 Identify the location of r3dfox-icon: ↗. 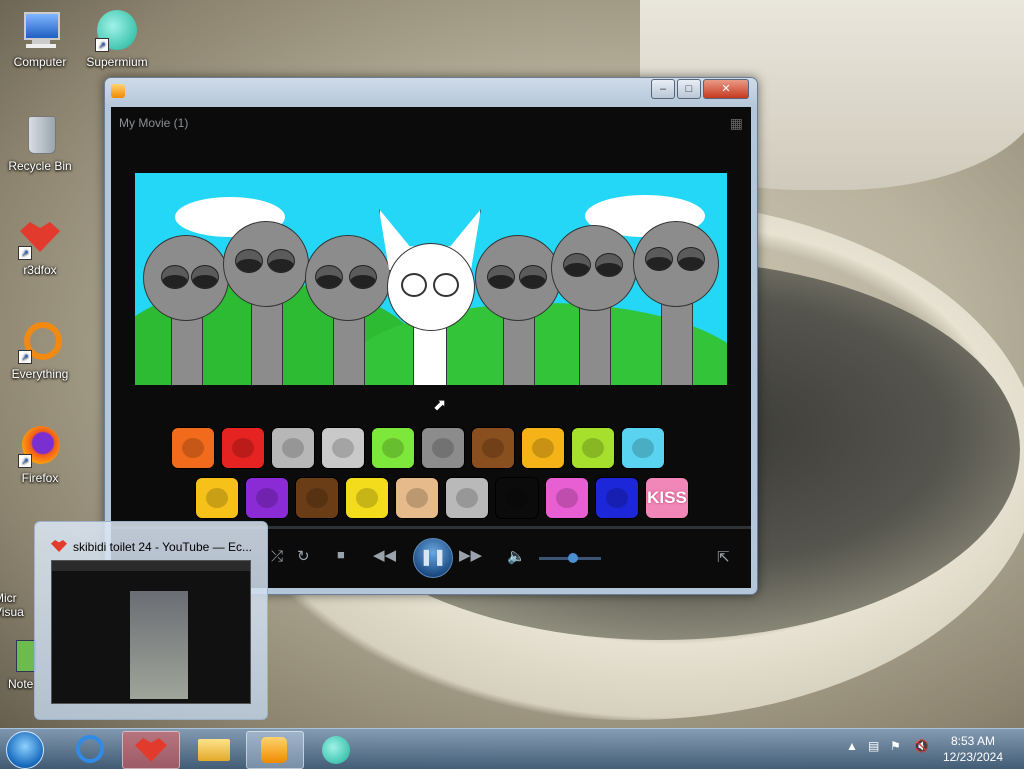
(40, 238).